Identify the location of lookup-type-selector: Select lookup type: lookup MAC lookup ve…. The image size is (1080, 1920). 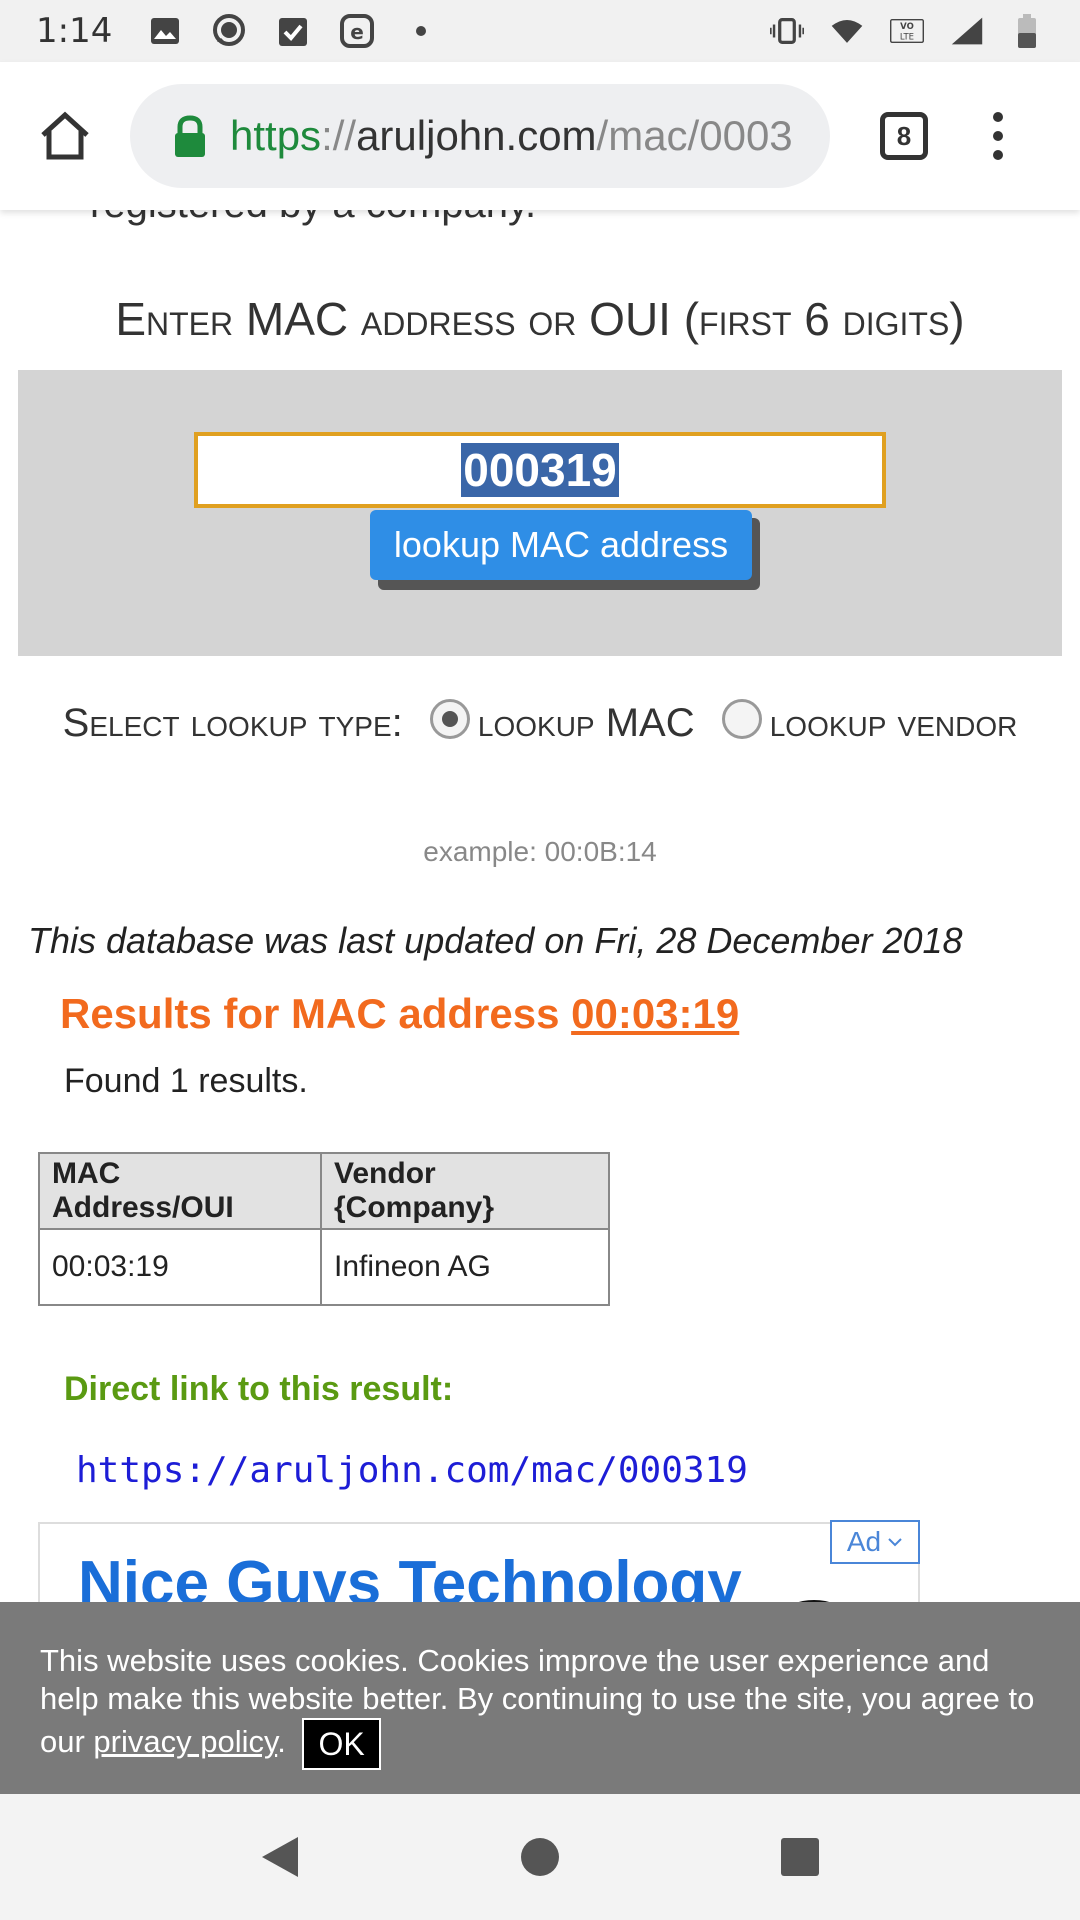
(540, 723).